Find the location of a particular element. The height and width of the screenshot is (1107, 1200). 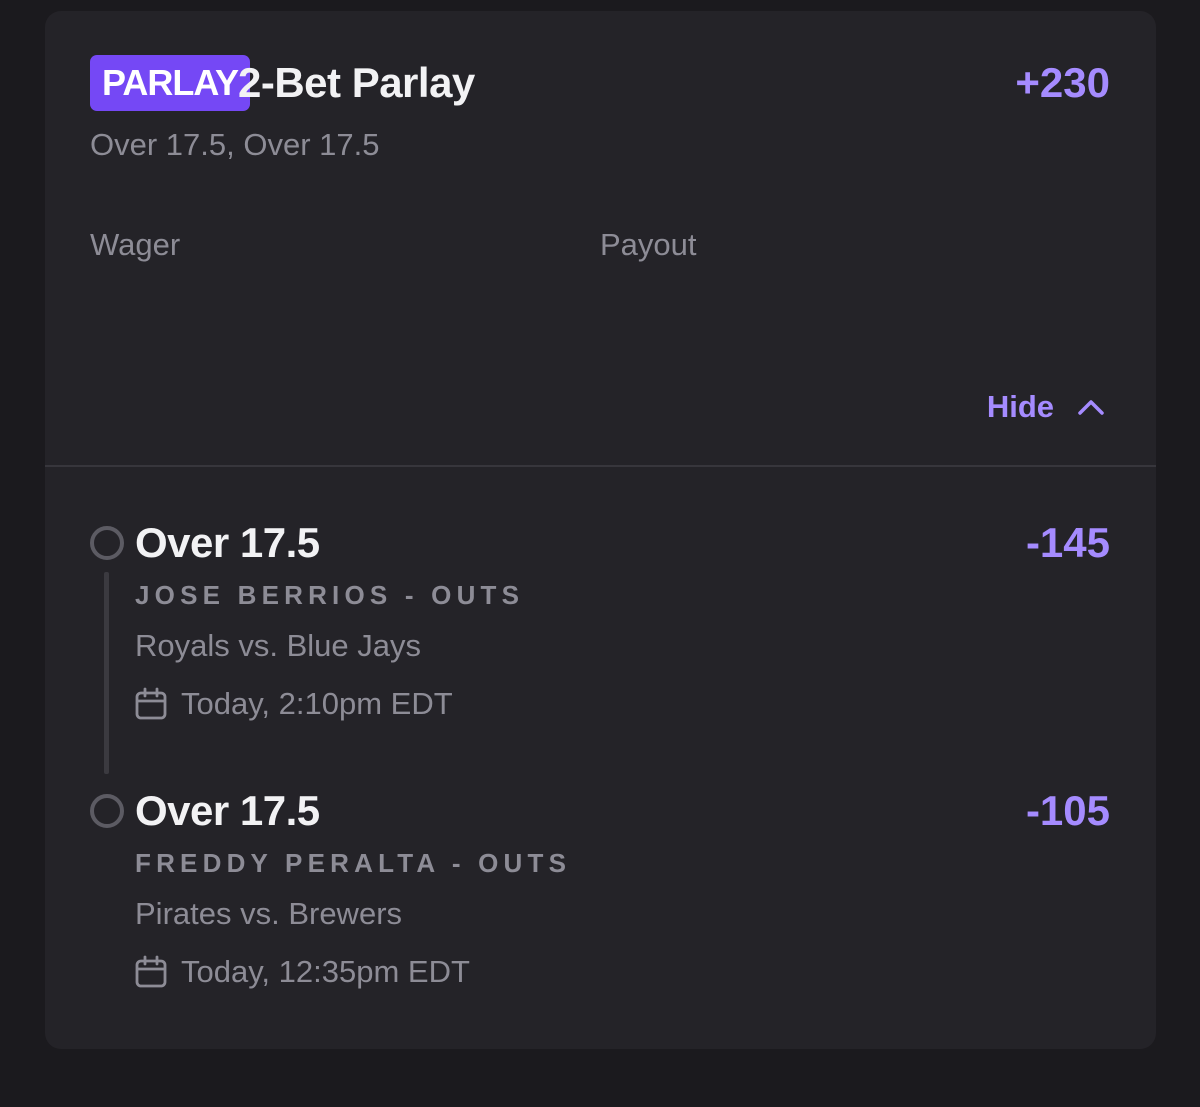

hide-label: Hide is located at coordinates (1020, 406).